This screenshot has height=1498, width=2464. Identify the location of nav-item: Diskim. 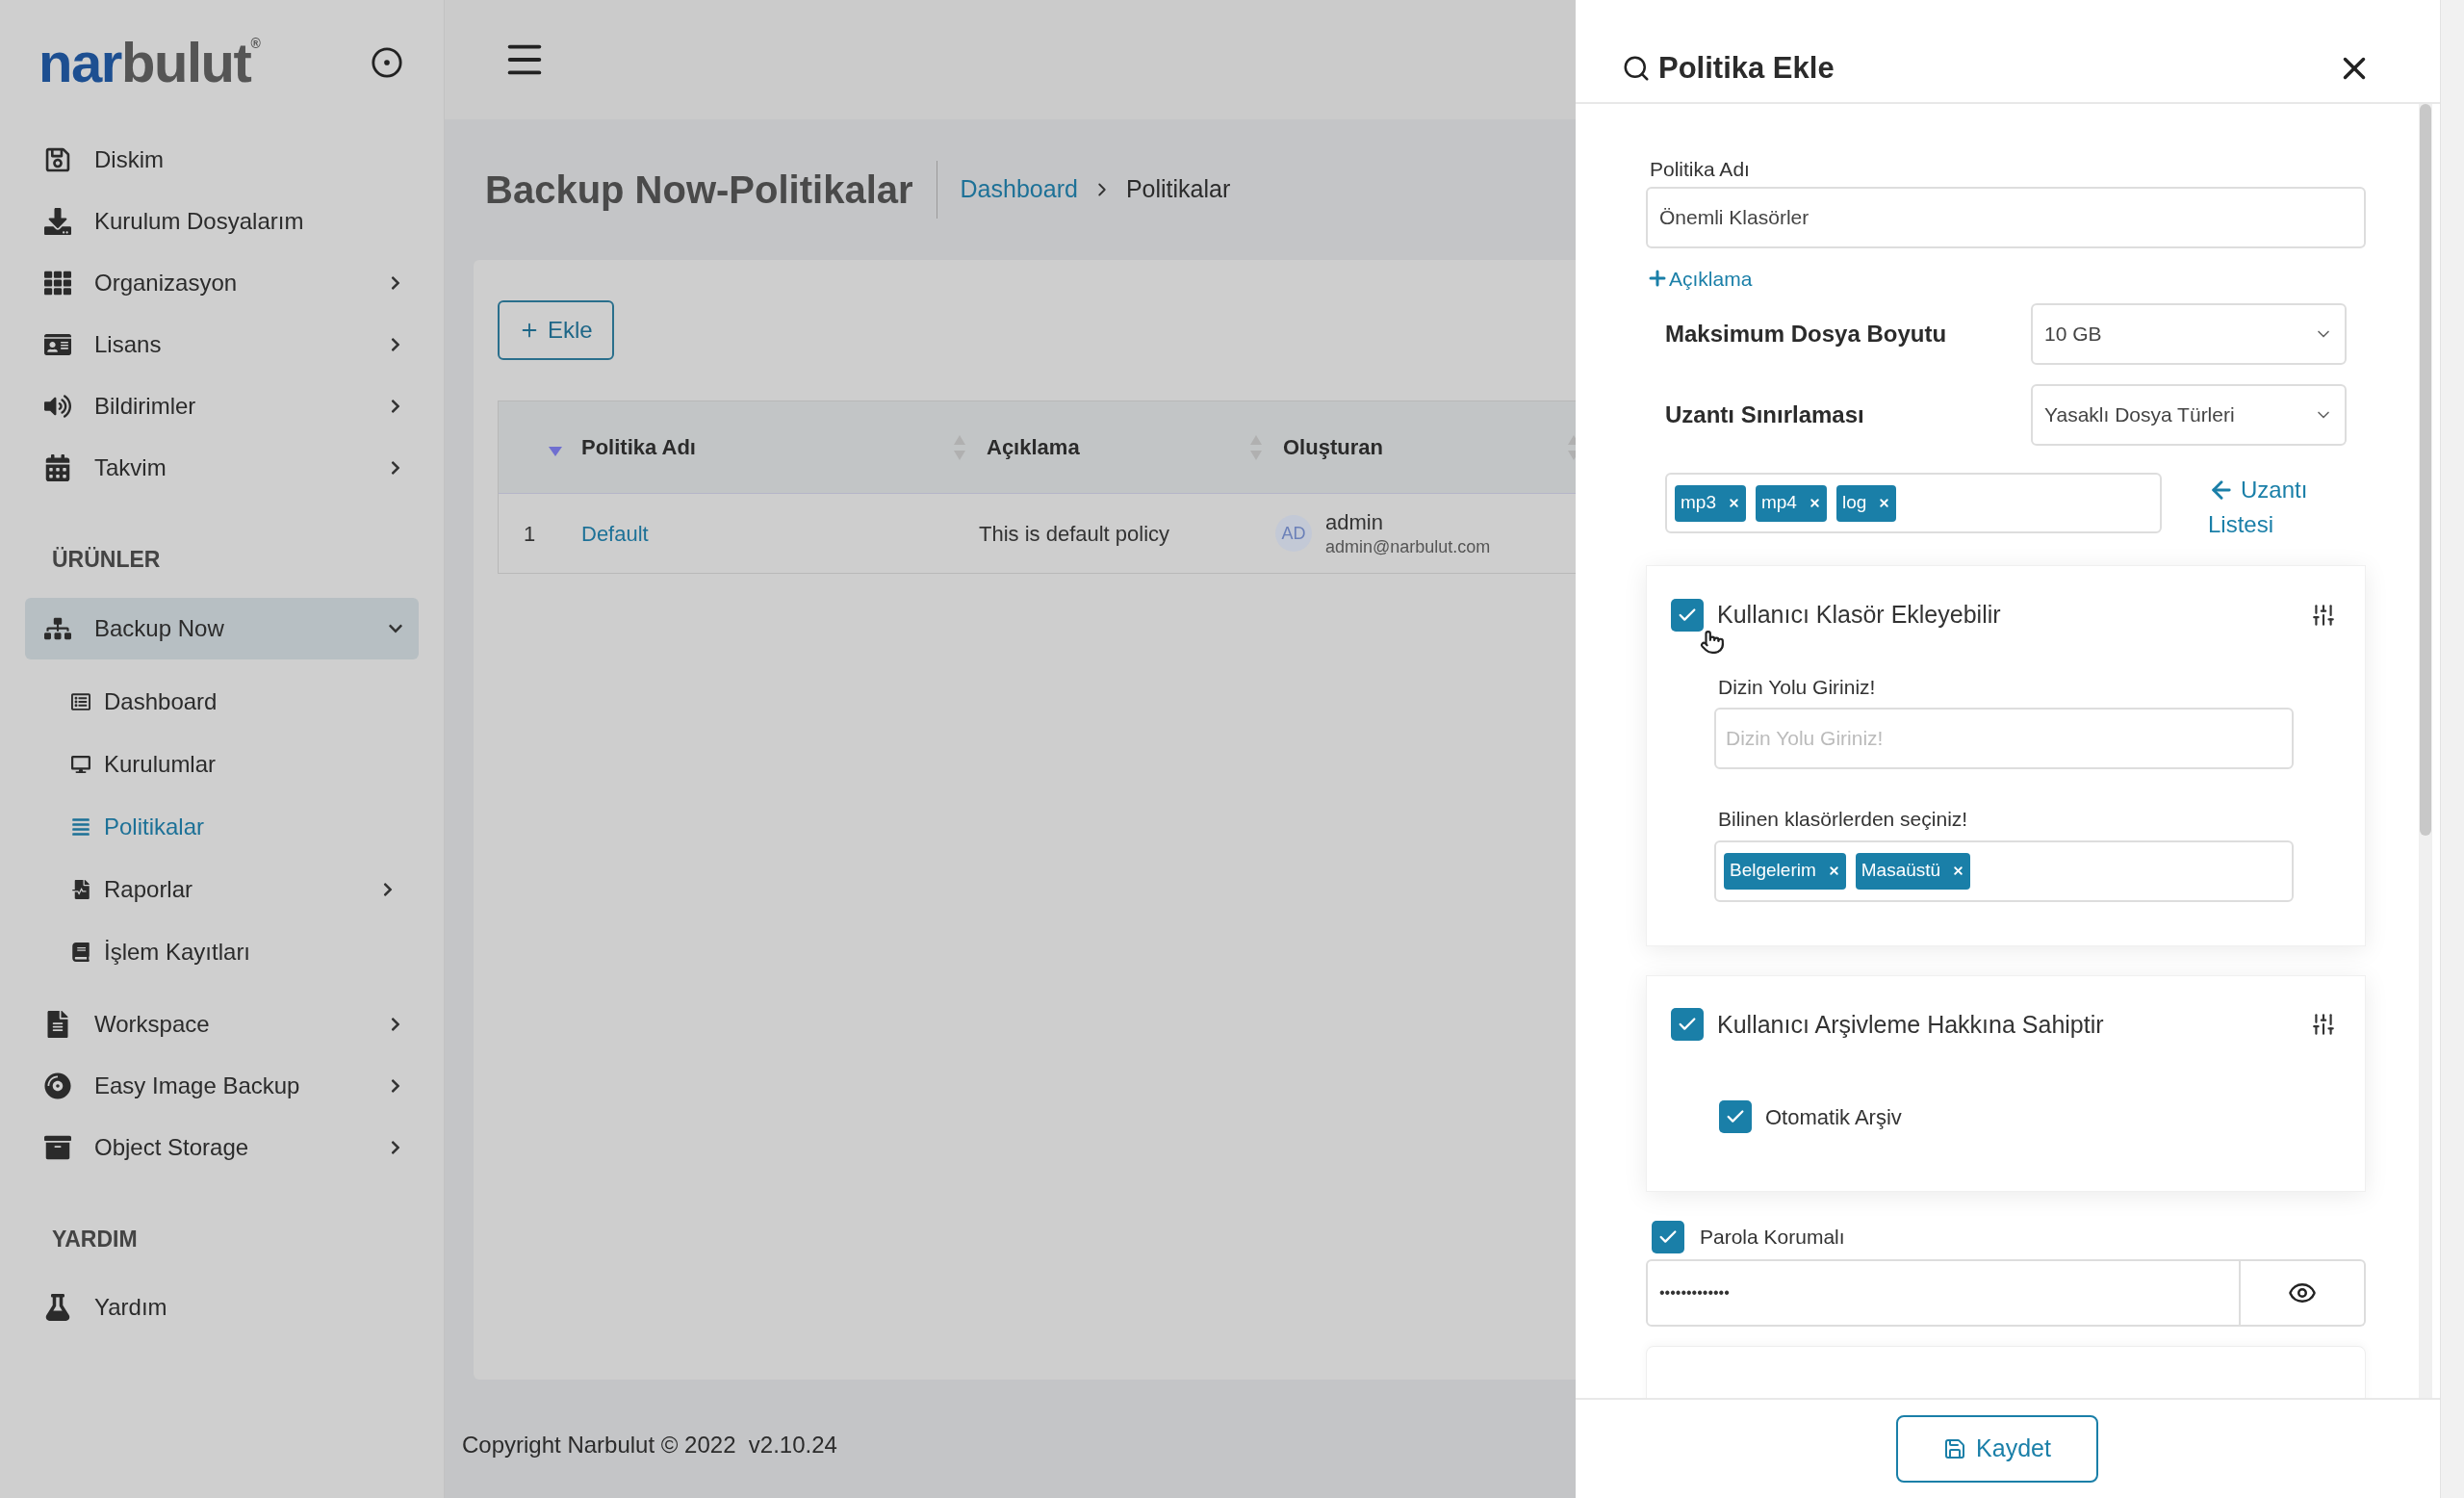
(222, 160).